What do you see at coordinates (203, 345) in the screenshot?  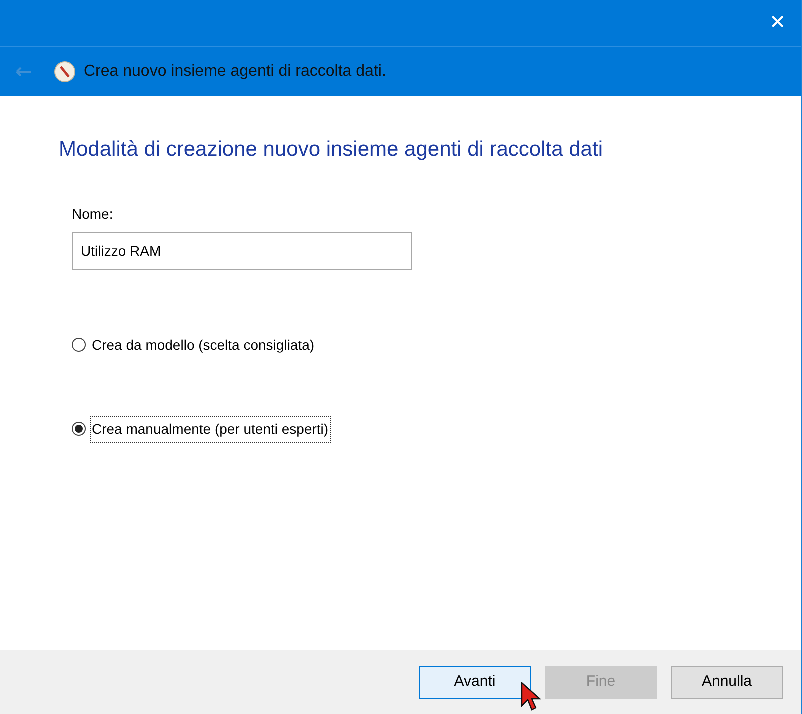 I see `radio-label: Crea da modello (scelta consigliata)` at bounding box center [203, 345].